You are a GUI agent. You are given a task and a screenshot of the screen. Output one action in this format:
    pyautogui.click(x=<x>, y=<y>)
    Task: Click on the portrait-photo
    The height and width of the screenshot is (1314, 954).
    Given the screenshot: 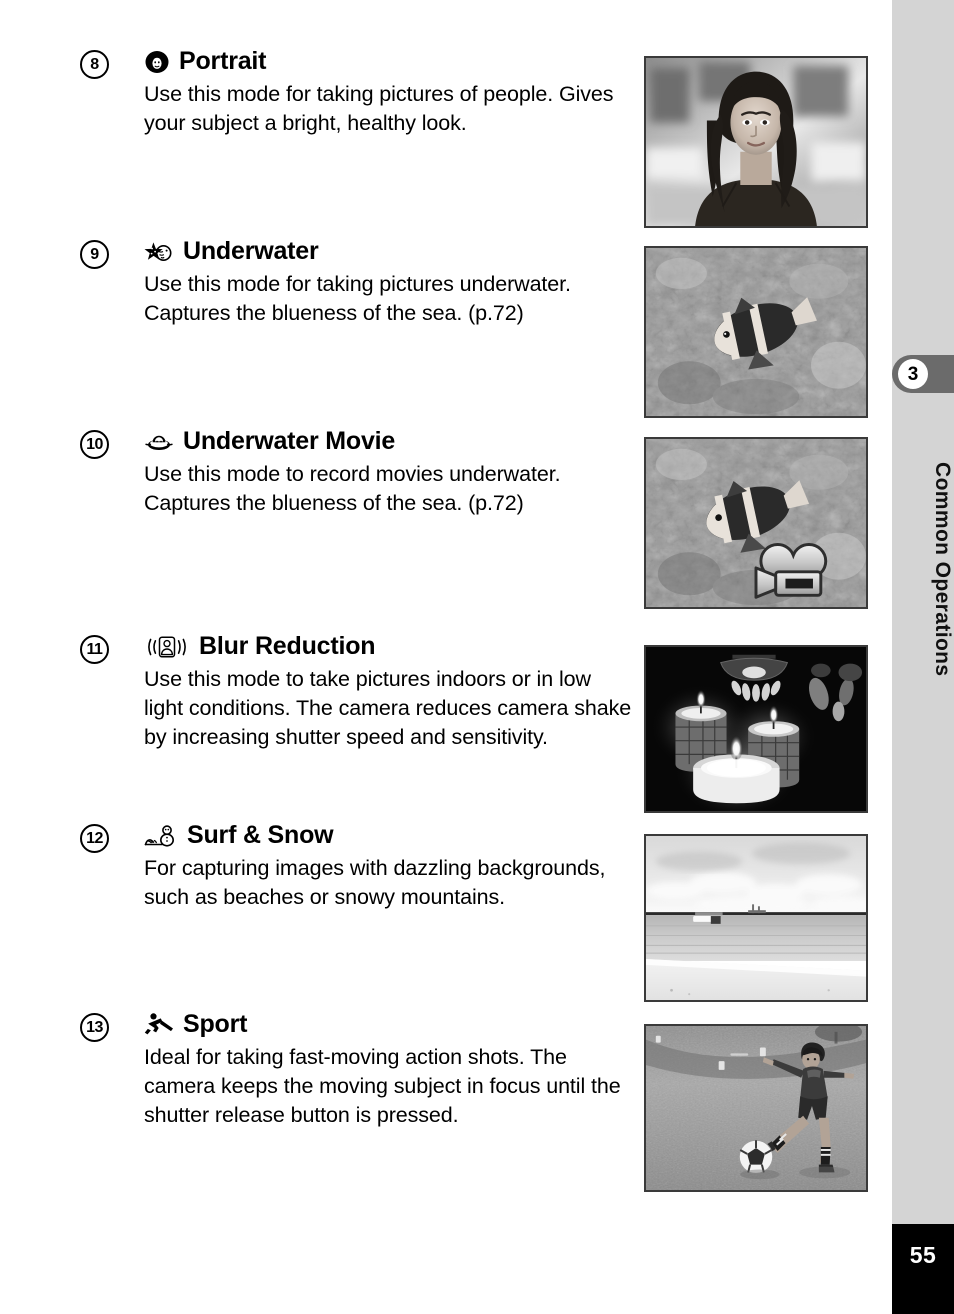 What is the action you would take?
    pyautogui.click(x=756, y=142)
    